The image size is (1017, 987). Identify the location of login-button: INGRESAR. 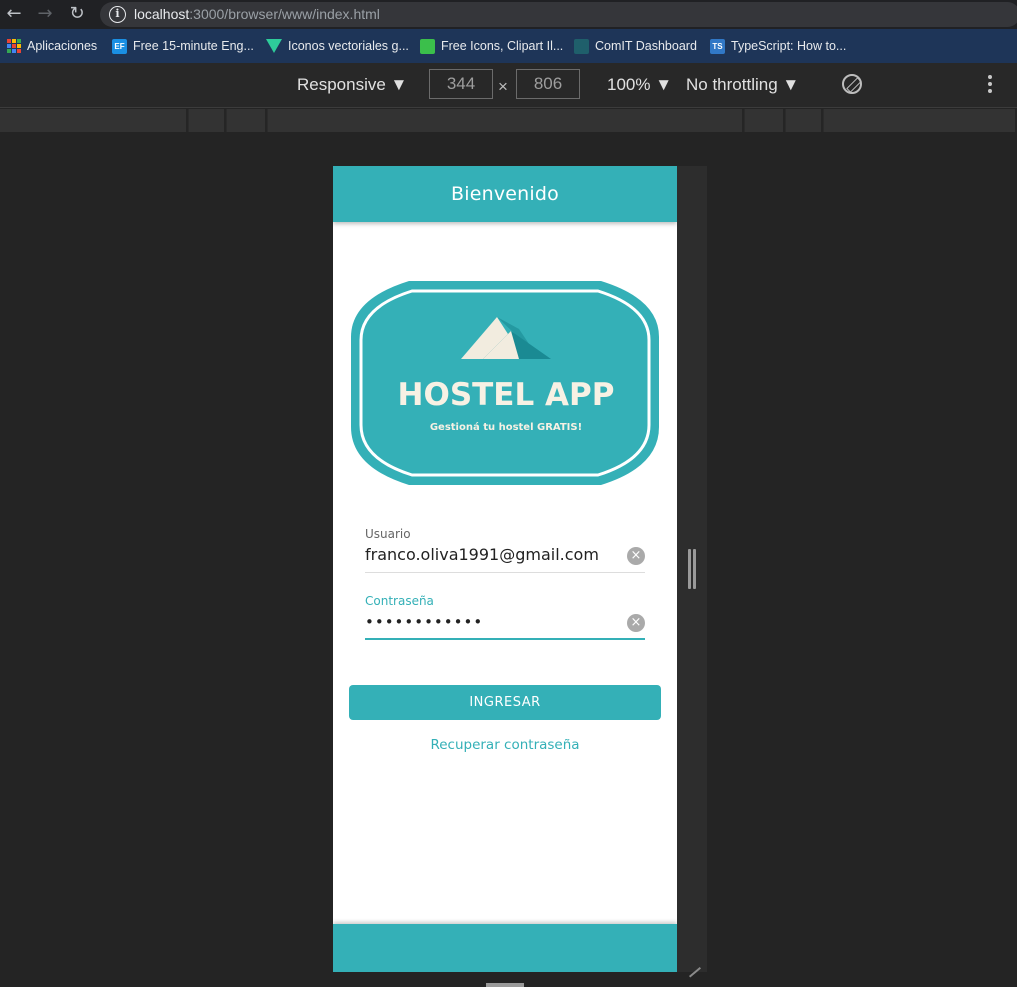
(505, 702).